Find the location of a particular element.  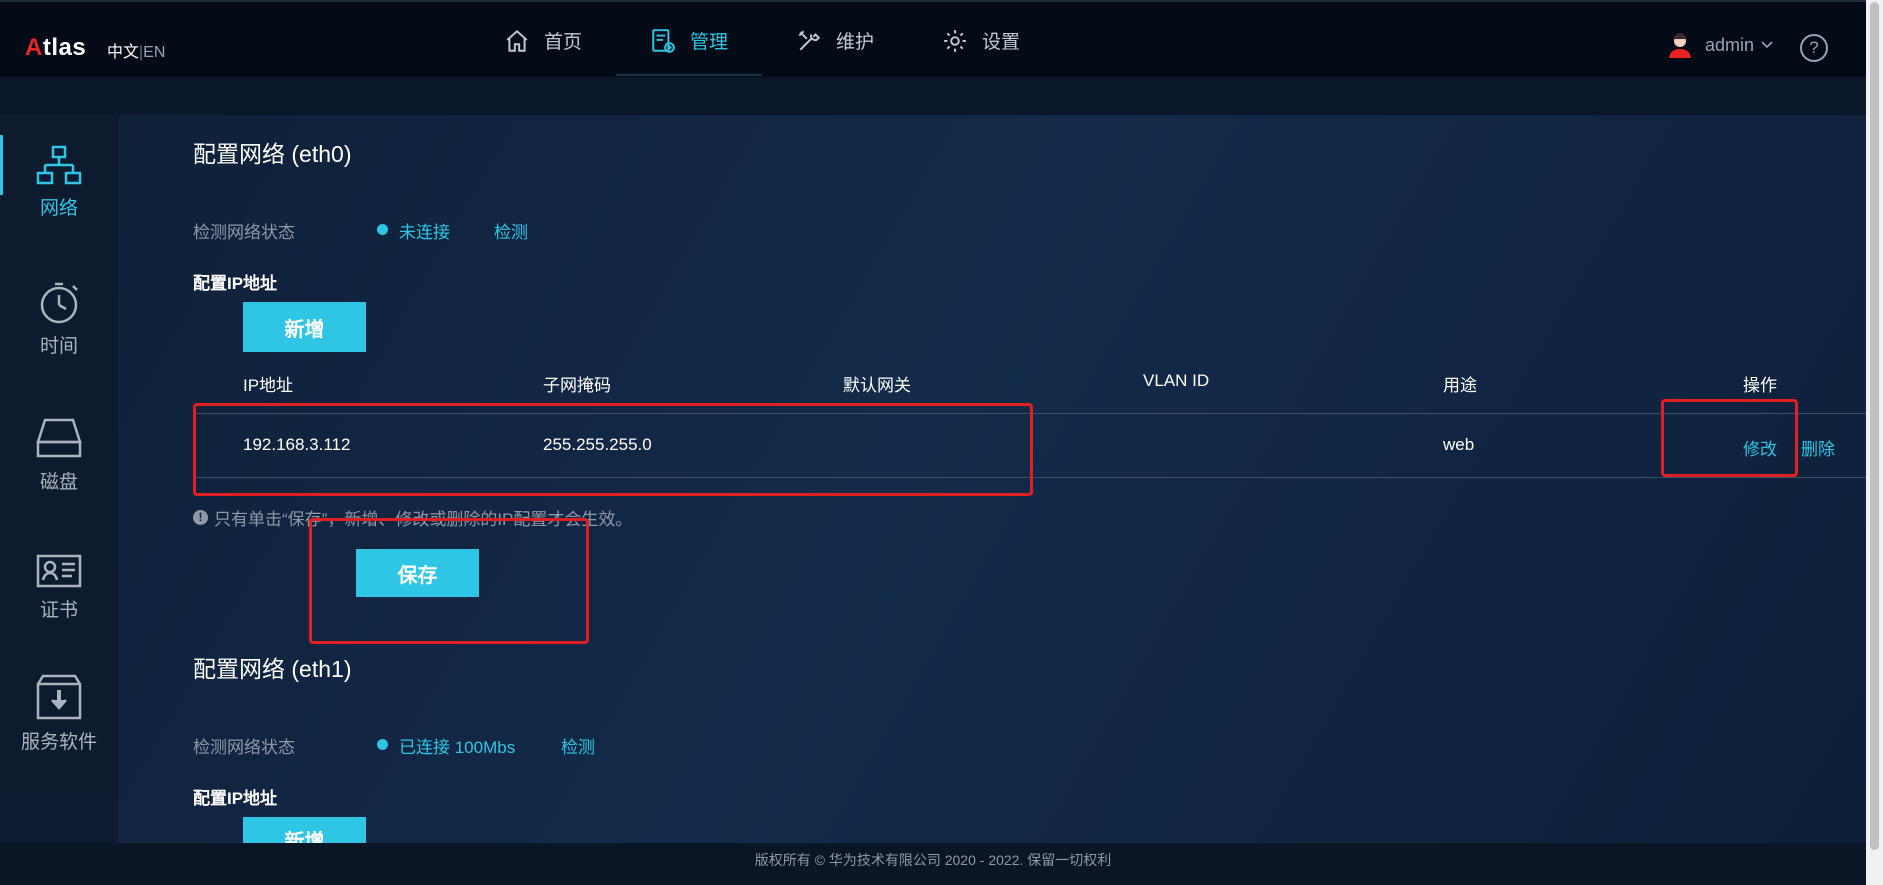

col-ip: IP地址 is located at coordinates (268, 385).